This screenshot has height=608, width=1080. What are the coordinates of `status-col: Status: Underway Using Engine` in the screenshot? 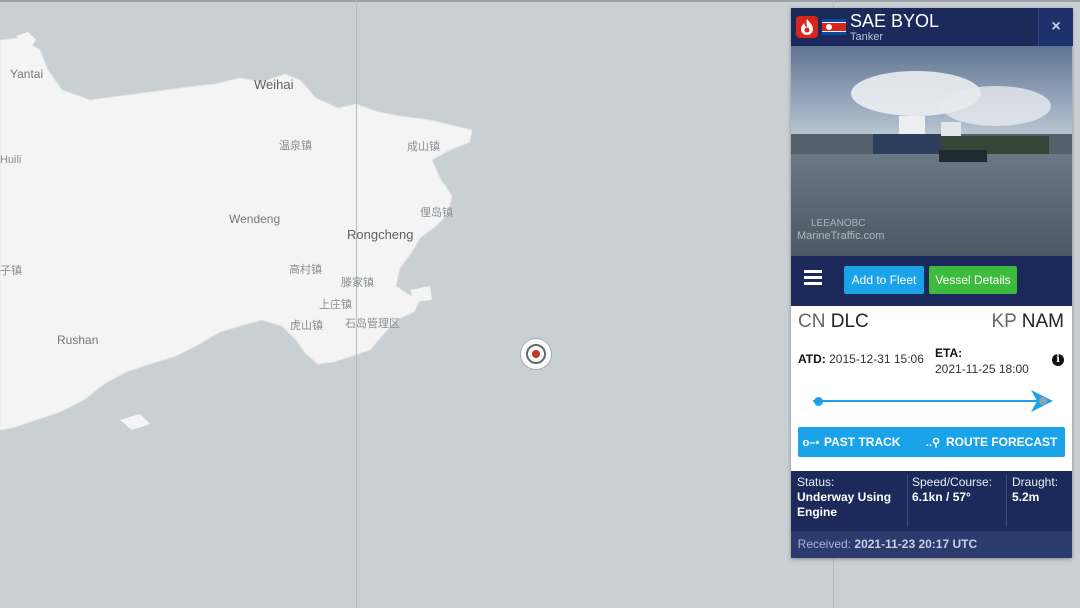 It's located at (851, 497).